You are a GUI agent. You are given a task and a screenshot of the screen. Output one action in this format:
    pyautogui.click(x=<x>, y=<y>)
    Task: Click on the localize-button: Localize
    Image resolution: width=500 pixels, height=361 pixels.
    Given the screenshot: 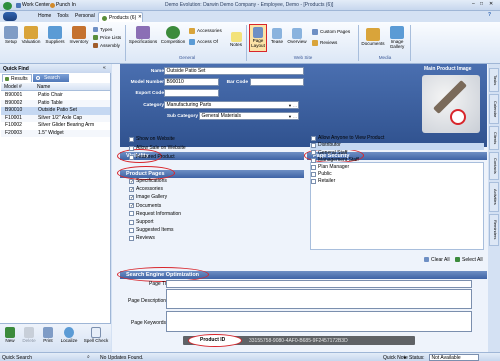 What is the action you would take?
    pyautogui.click(x=69, y=335)
    